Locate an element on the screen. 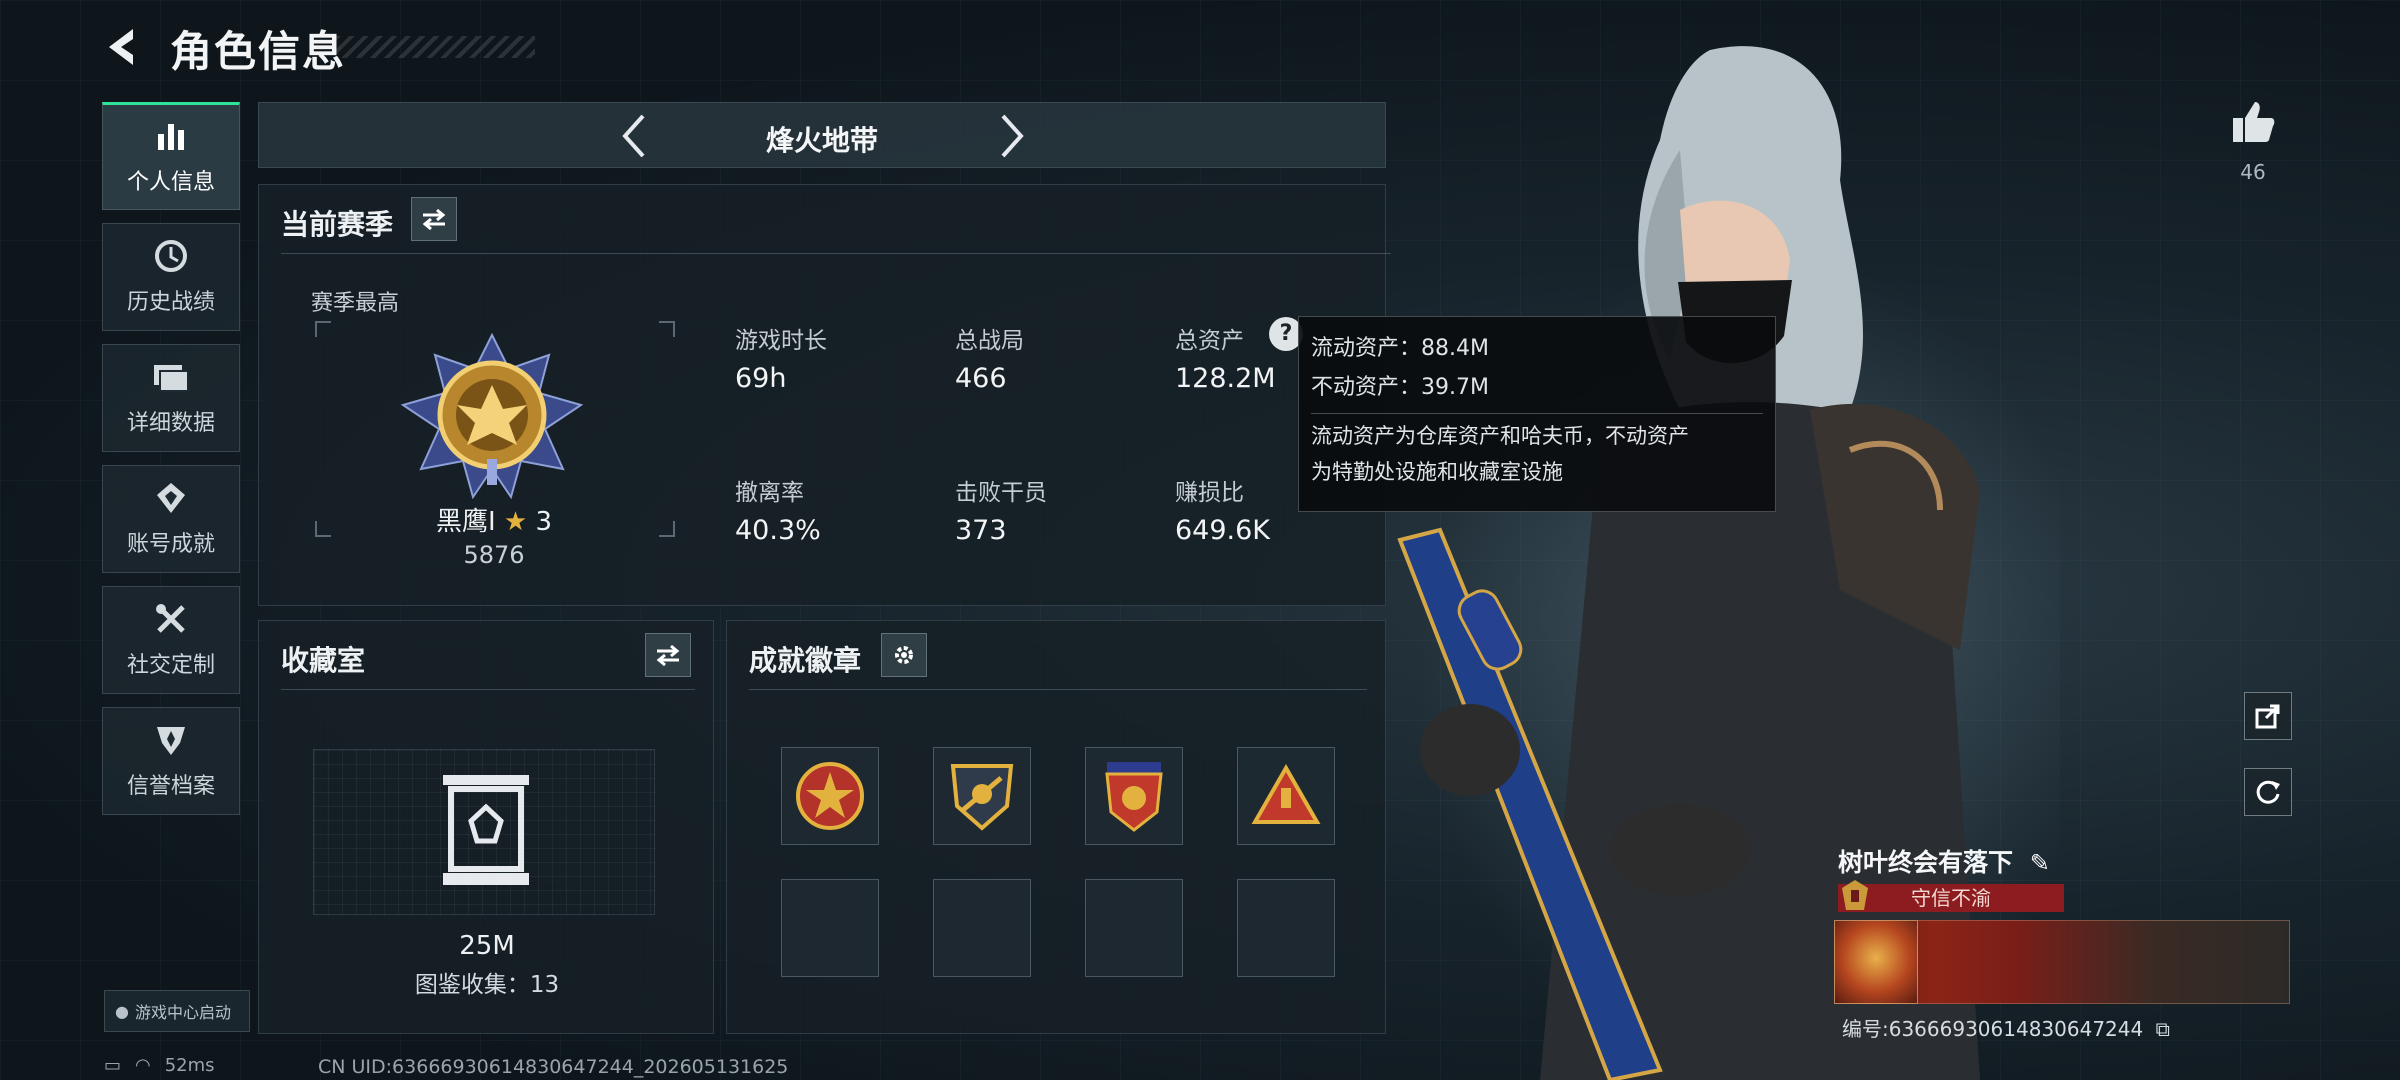  back-button is located at coordinates (123, 47).